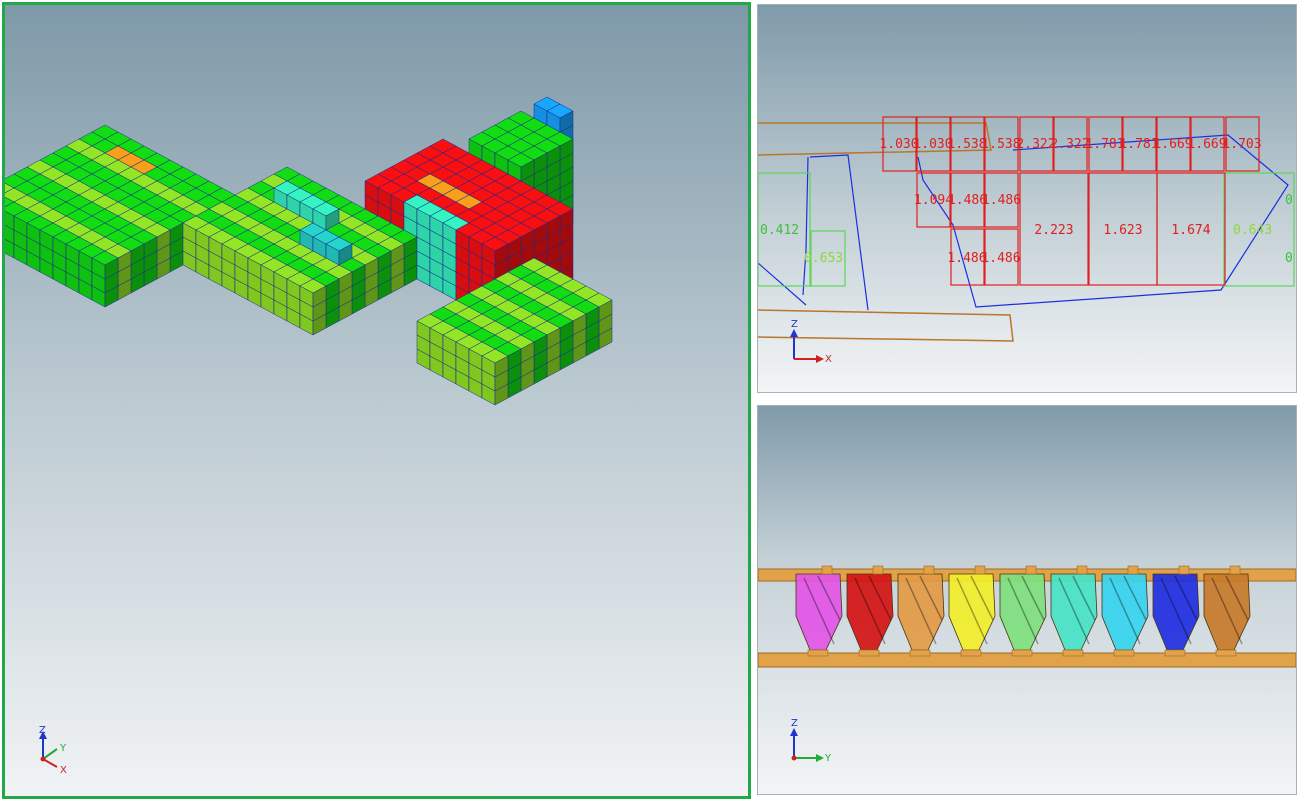 The height and width of the screenshot is (799, 1301). I want to click on value-edge-right-2: 0, so click(1289, 258).